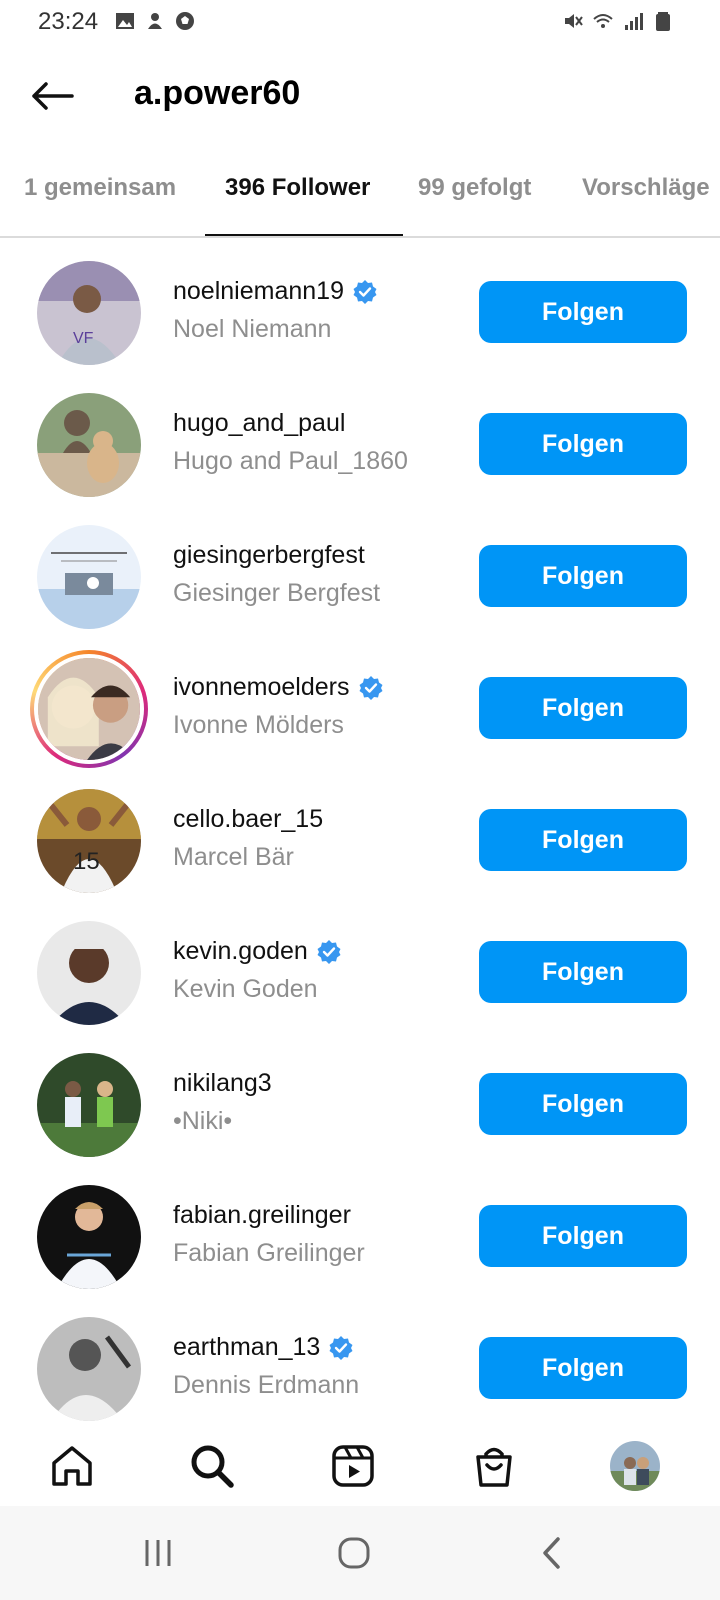 Image resolution: width=720 pixels, height=1600 pixels. I want to click on tab-following: 99 gefolgt, so click(474, 188).